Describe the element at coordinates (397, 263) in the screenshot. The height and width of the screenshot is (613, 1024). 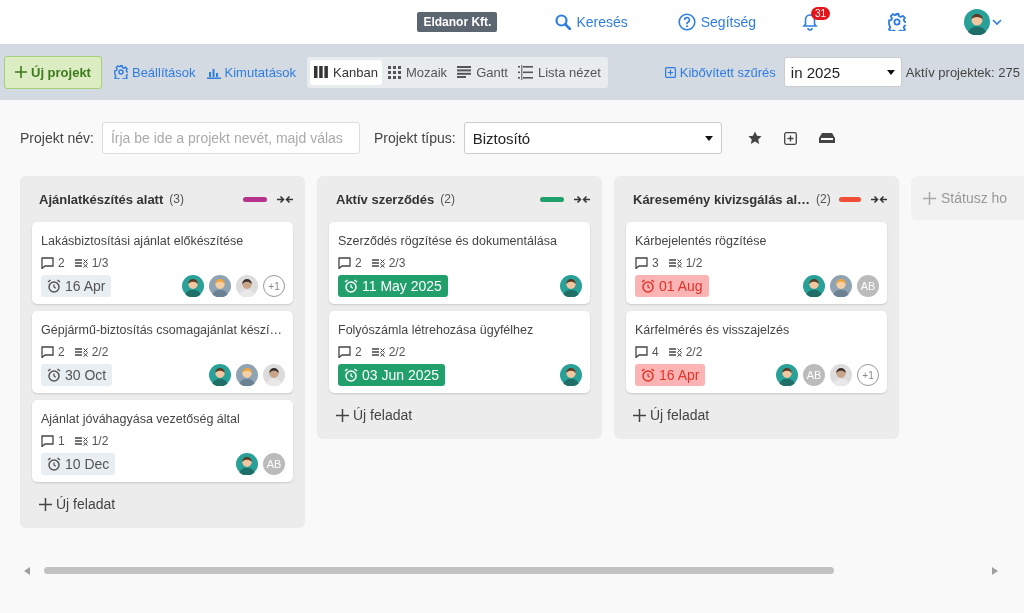
I see `checklist-count: 2/3` at that location.